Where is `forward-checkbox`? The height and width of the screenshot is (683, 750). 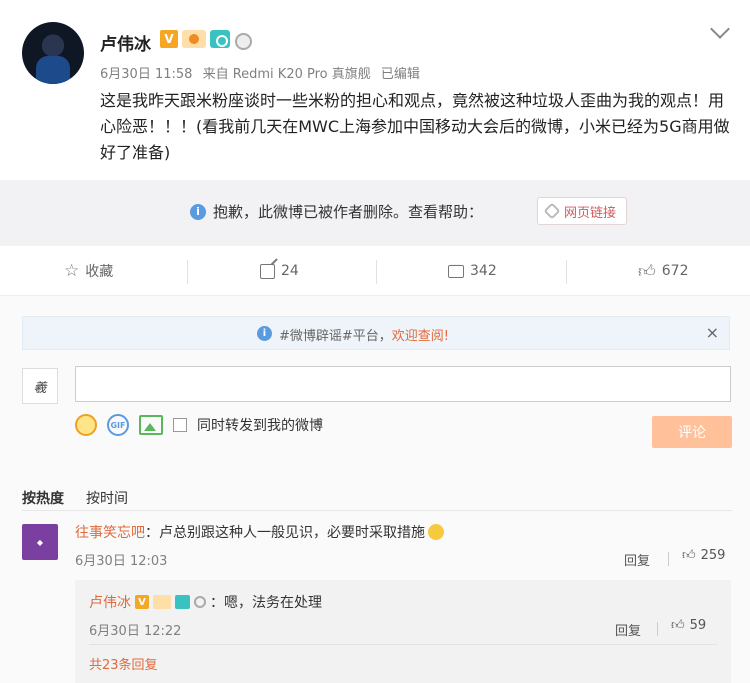
forward-checkbox is located at coordinates (180, 425).